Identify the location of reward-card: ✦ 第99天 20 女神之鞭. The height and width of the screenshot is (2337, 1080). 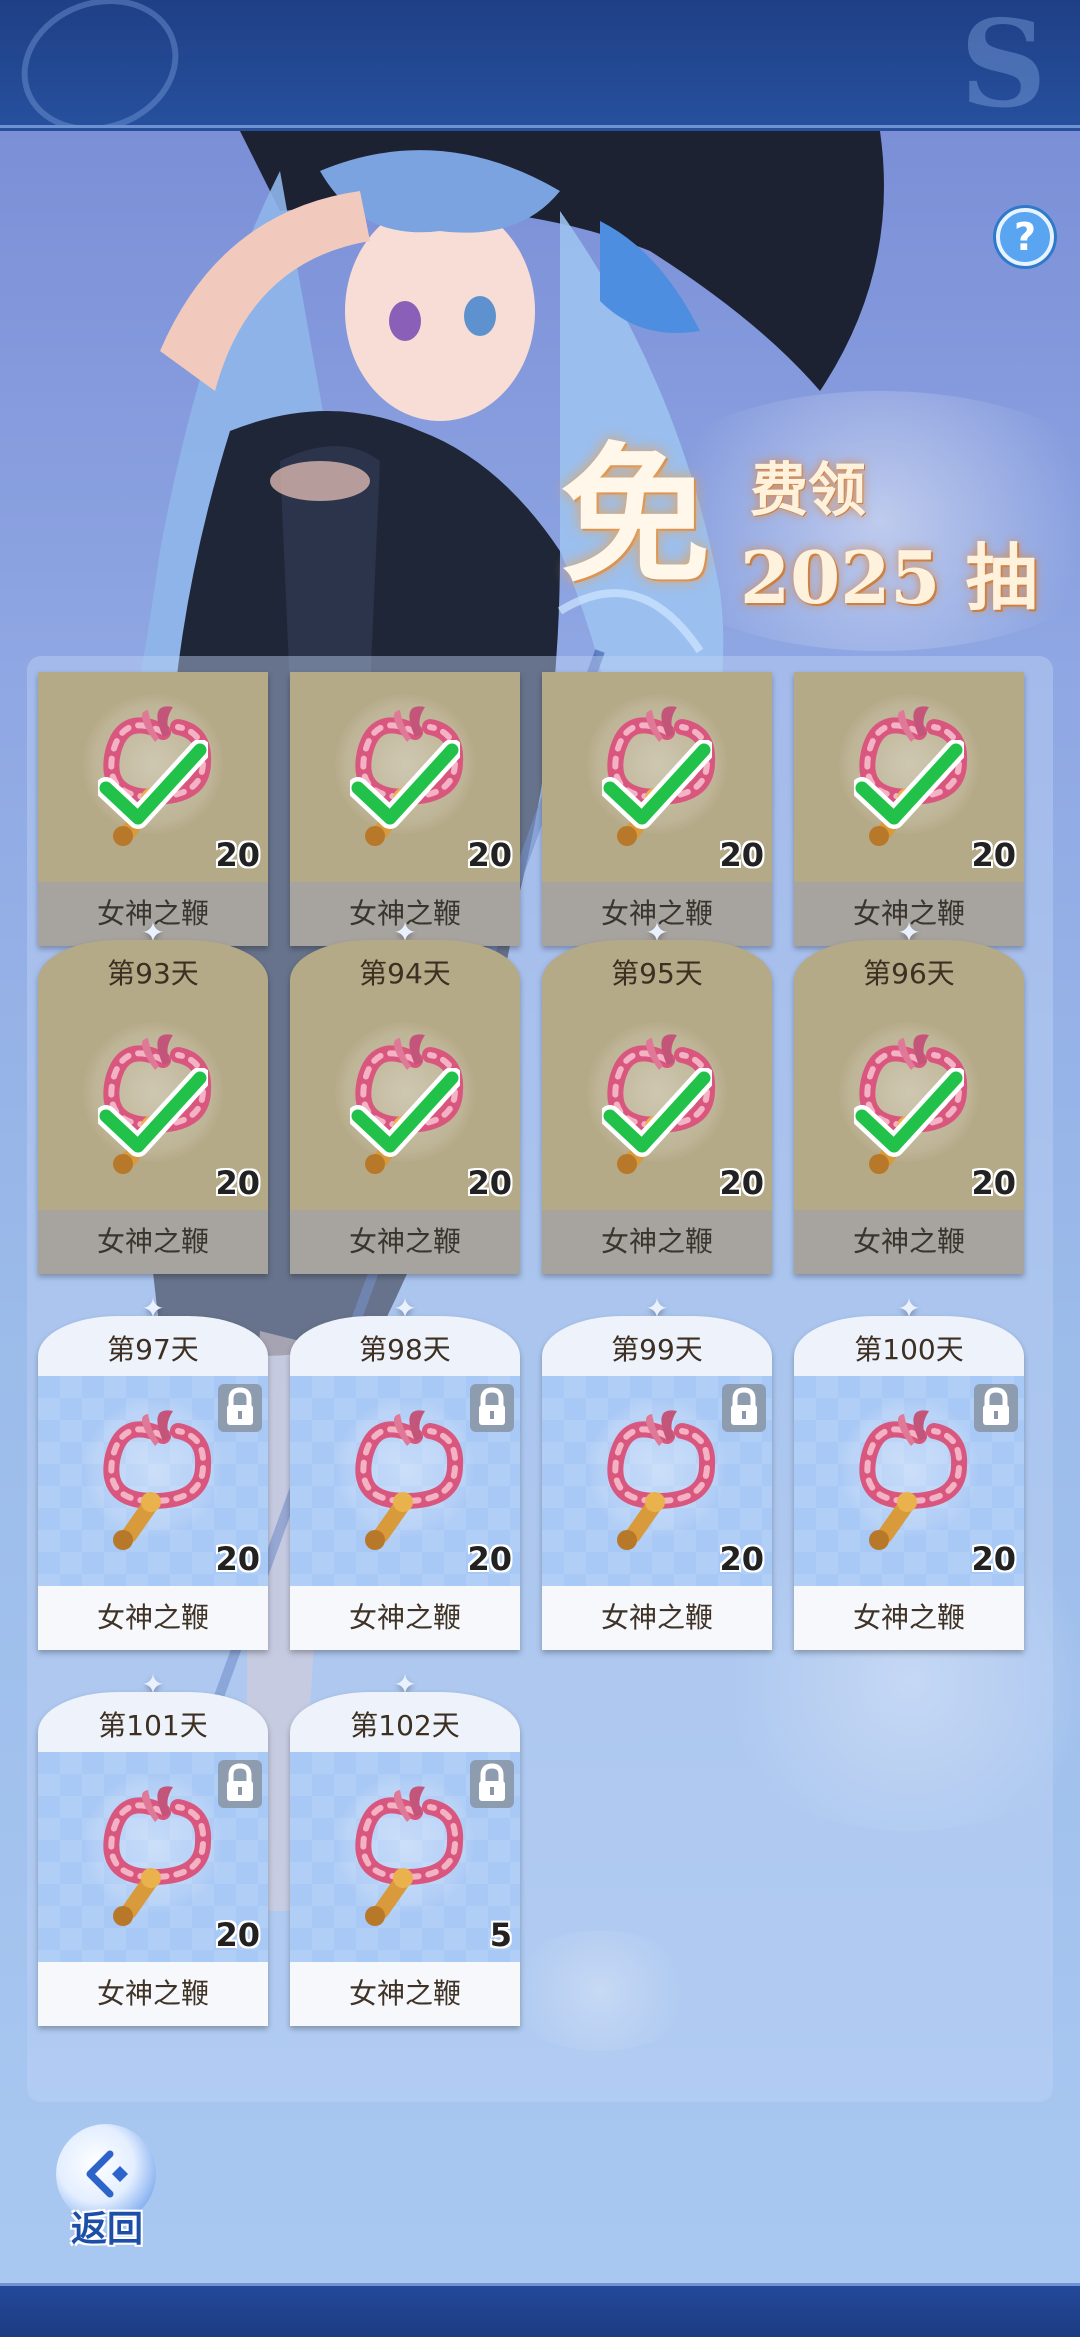
(657, 1472).